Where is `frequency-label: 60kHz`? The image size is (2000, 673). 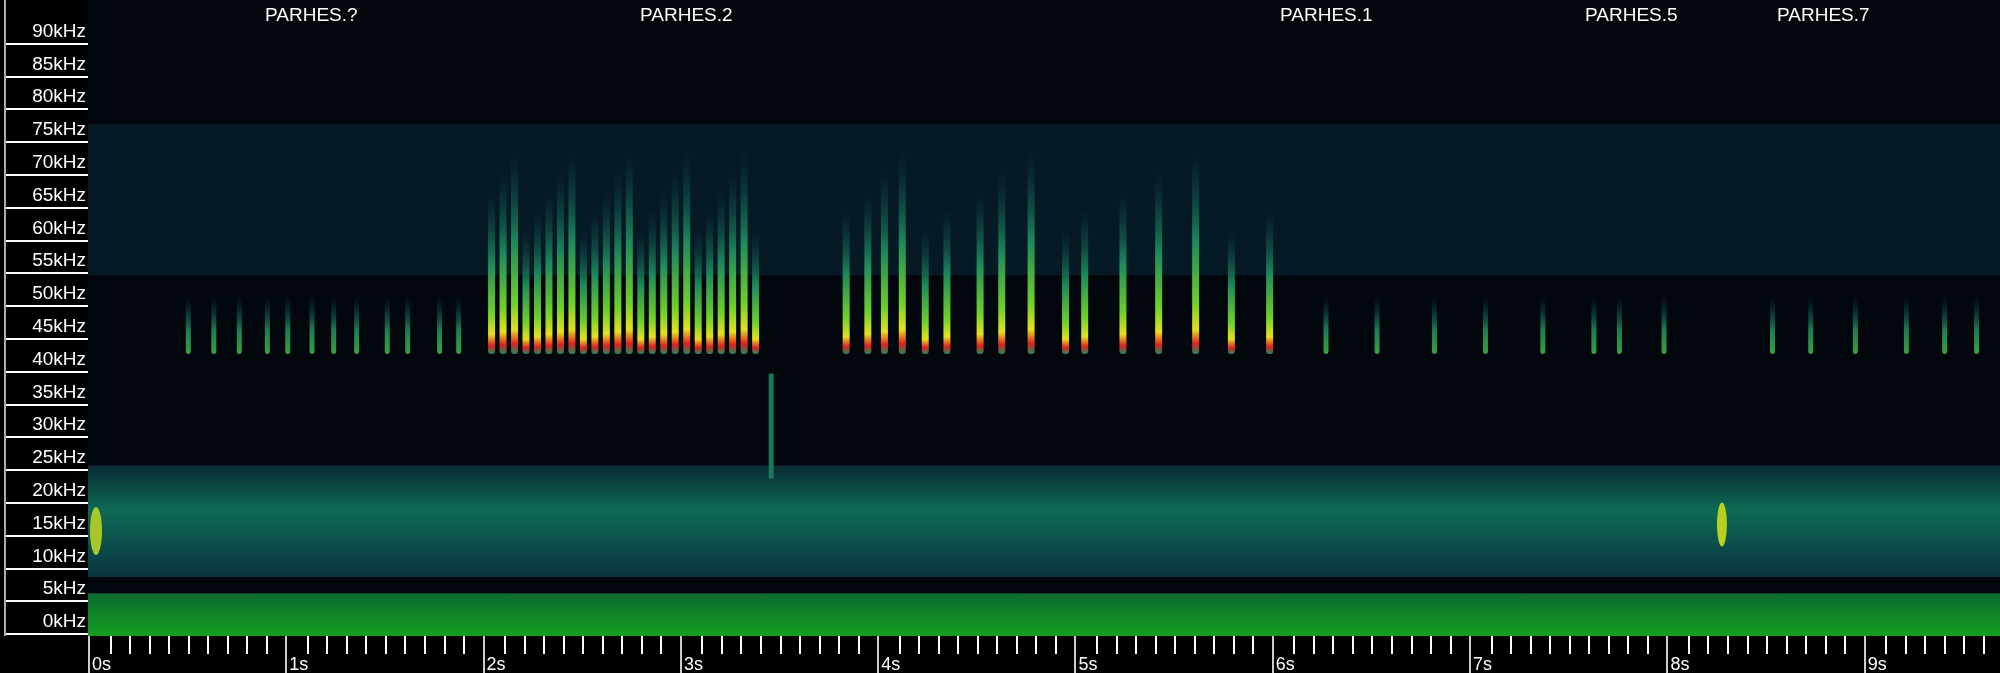 frequency-label: 60kHz is located at coordinates (59, 227).